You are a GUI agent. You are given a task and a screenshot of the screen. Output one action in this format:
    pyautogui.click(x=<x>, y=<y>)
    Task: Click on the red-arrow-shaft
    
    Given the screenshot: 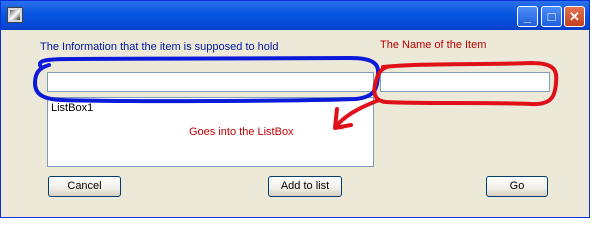 What is the action you would take?
    pyautogui.click(x=358, y=114)
    